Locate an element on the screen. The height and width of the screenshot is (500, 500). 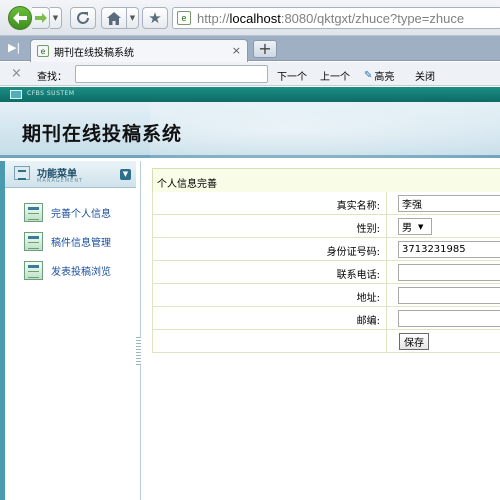
sidebar-item-manuscripts: 稿件信息管理 is located at coordinates (67, 241).